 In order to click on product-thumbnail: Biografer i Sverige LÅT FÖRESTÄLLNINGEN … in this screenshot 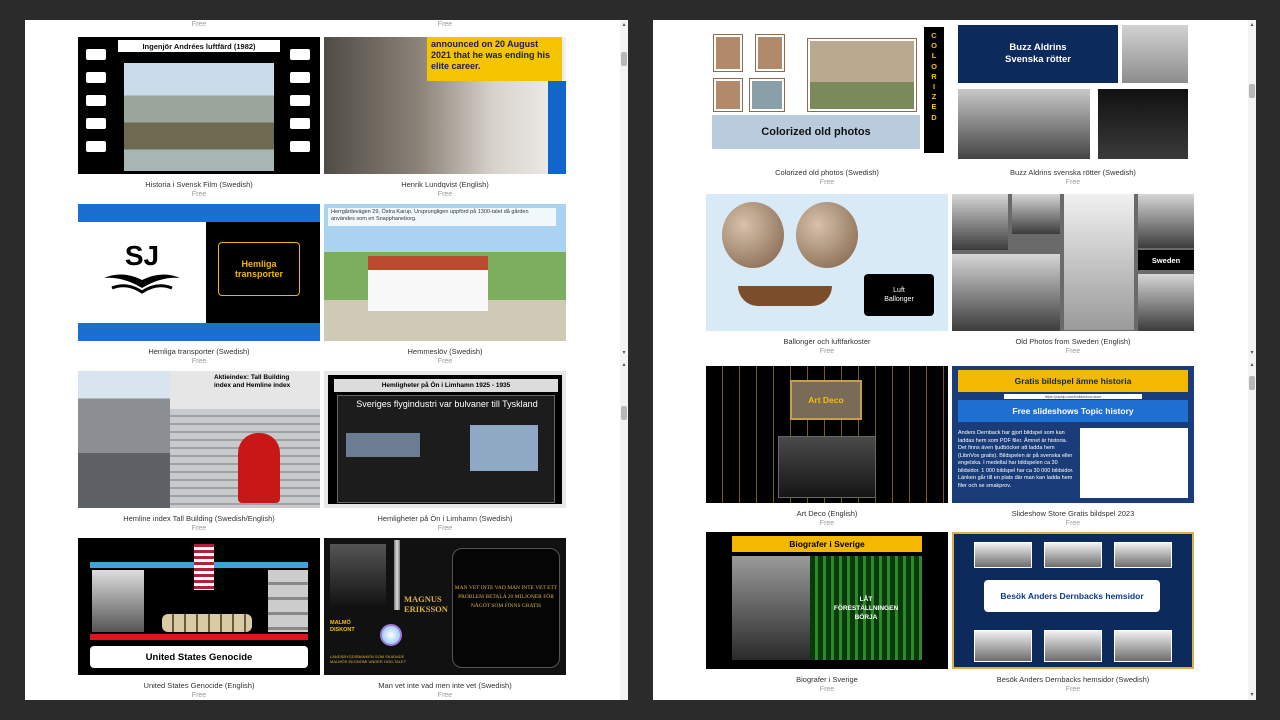, I will do `click(827, 600)`.